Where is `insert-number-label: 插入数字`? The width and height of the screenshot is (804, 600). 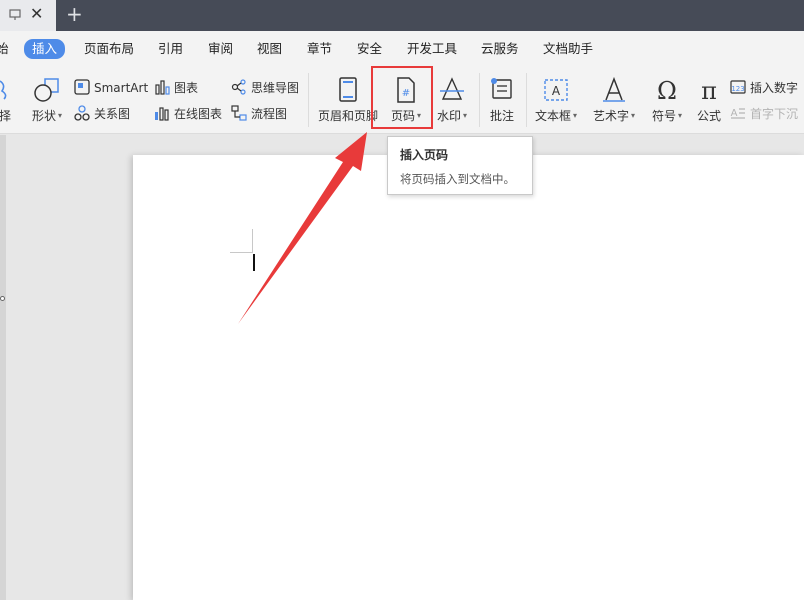 insert-number-label: 插入数字 is located at coordinates (774, 88).